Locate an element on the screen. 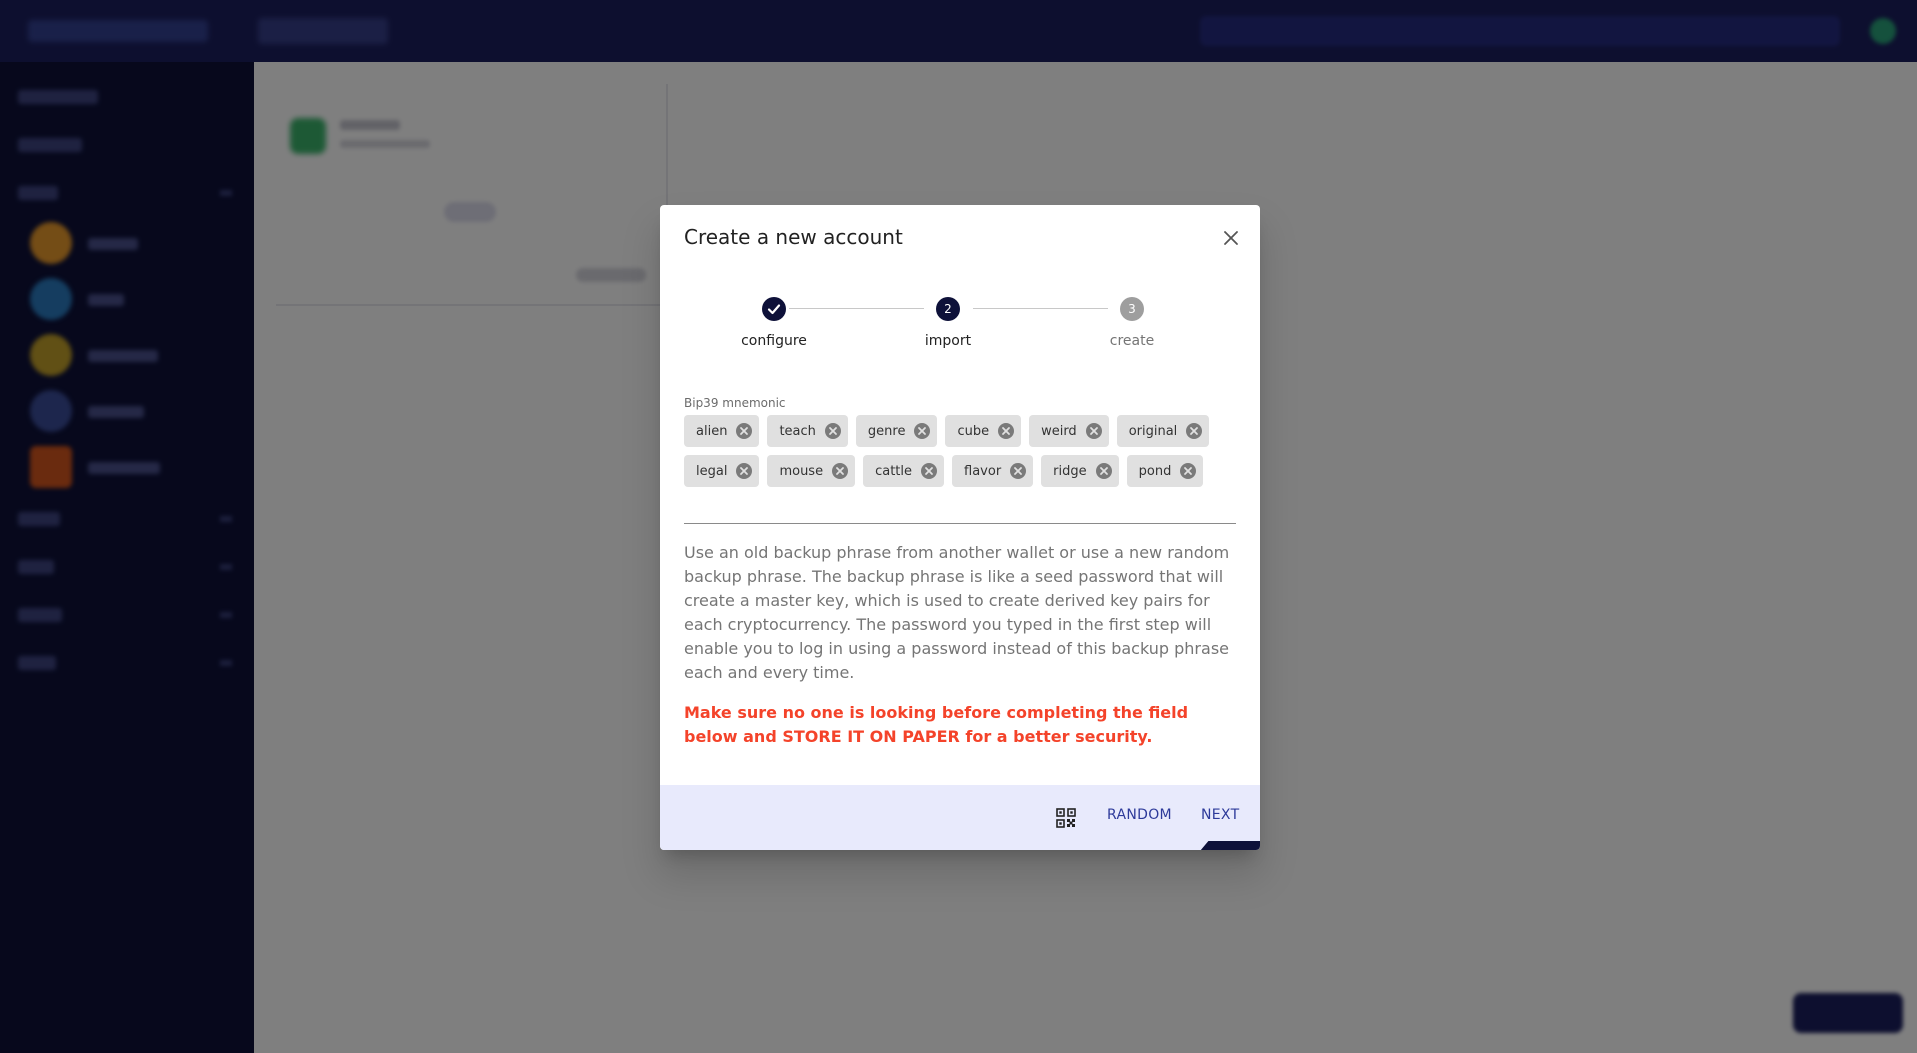 Image resolution: width=1917 pixels, height=1053 pixels. close-button is located at coordinates (1231, 238).